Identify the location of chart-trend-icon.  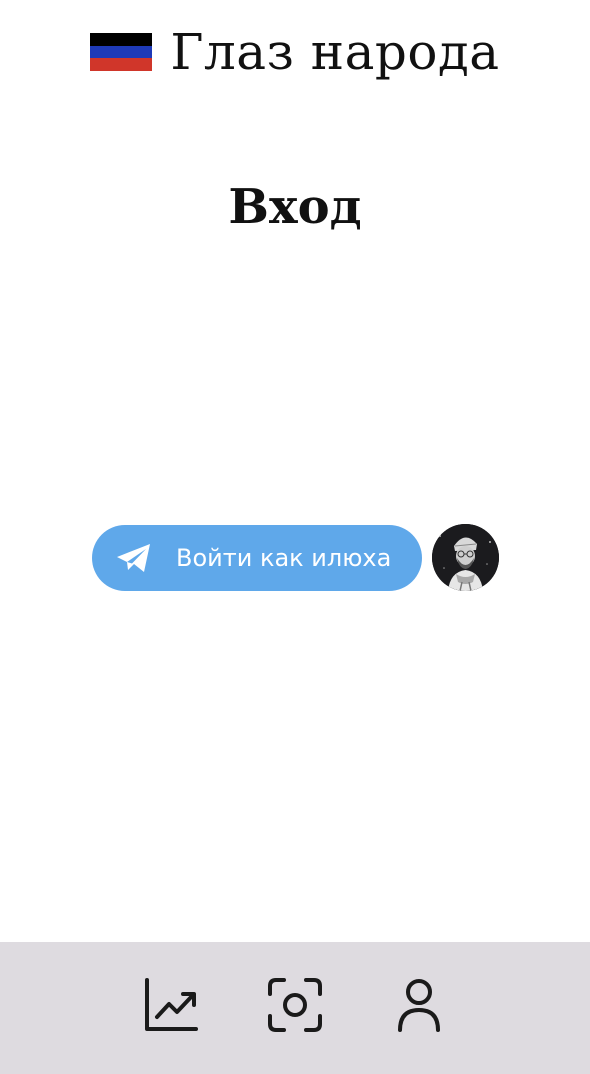
(171, 1004).